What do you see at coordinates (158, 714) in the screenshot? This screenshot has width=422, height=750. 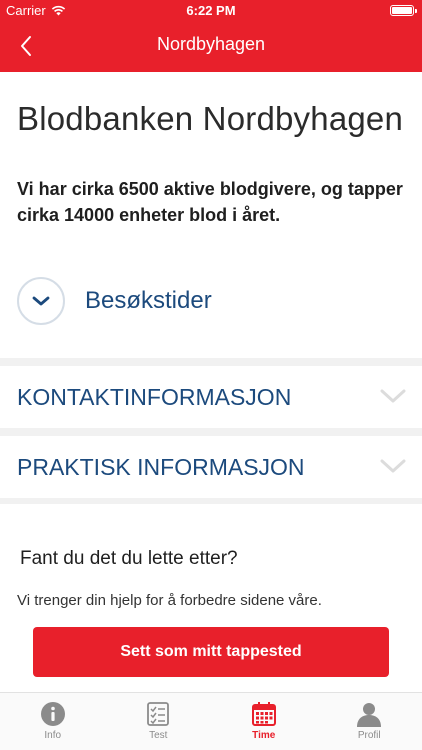 I see `checklist-icon` at bounding box center [158, 714].